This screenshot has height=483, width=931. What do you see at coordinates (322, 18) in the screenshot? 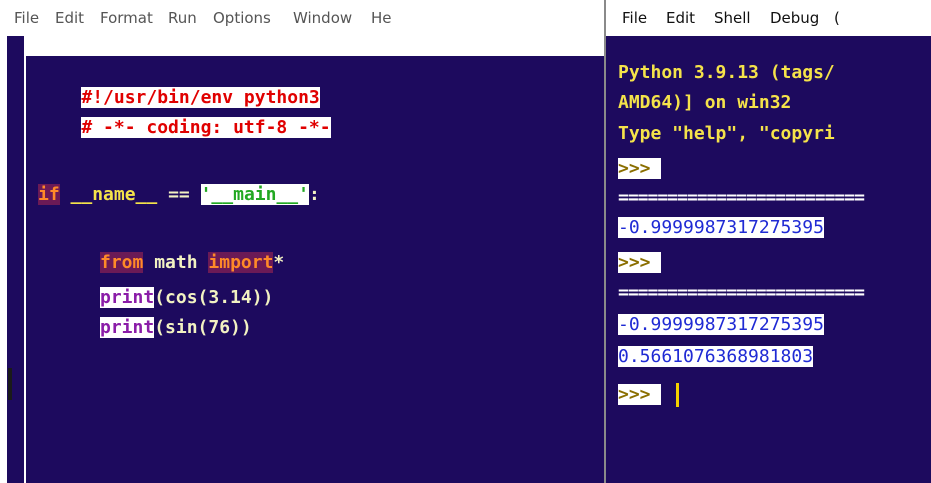
I see `menu-window: Window` at bounding box center [322, 18].